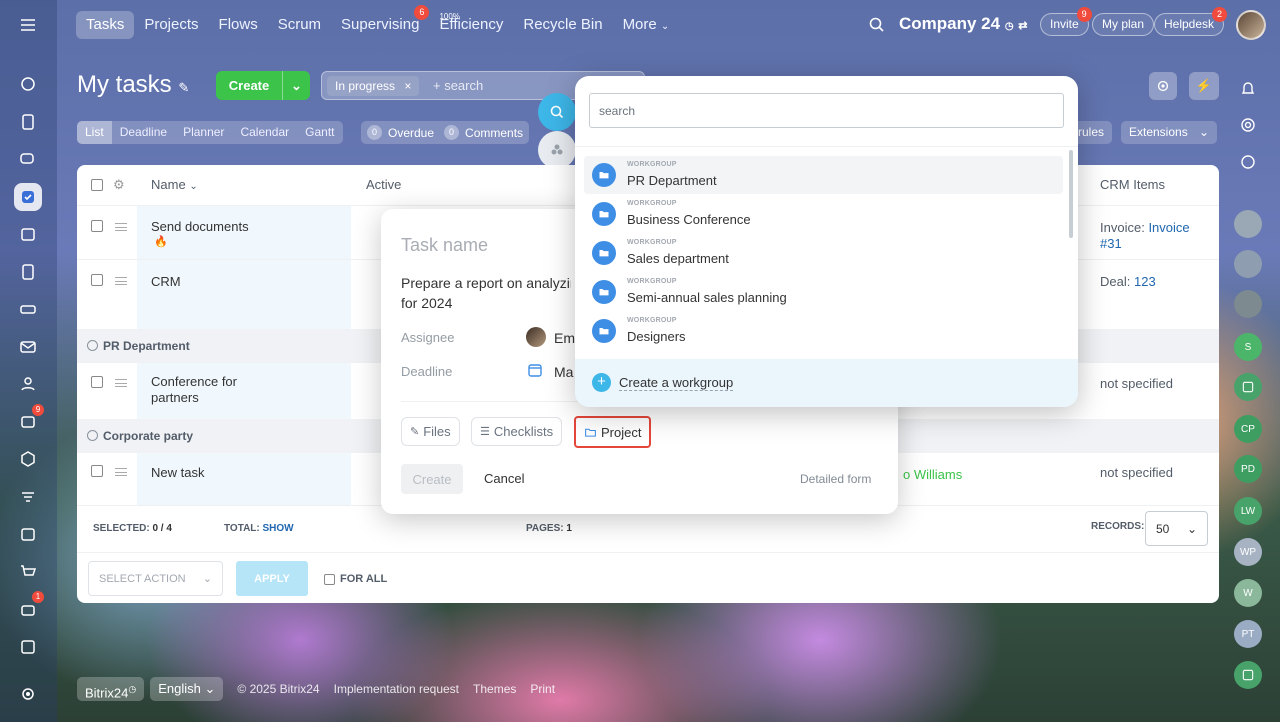 This screenshot has width=1280, height=722. Describe the element at coordinates (278, 528) in the screenshot. I see `total-show-link: SHOW` at that location.